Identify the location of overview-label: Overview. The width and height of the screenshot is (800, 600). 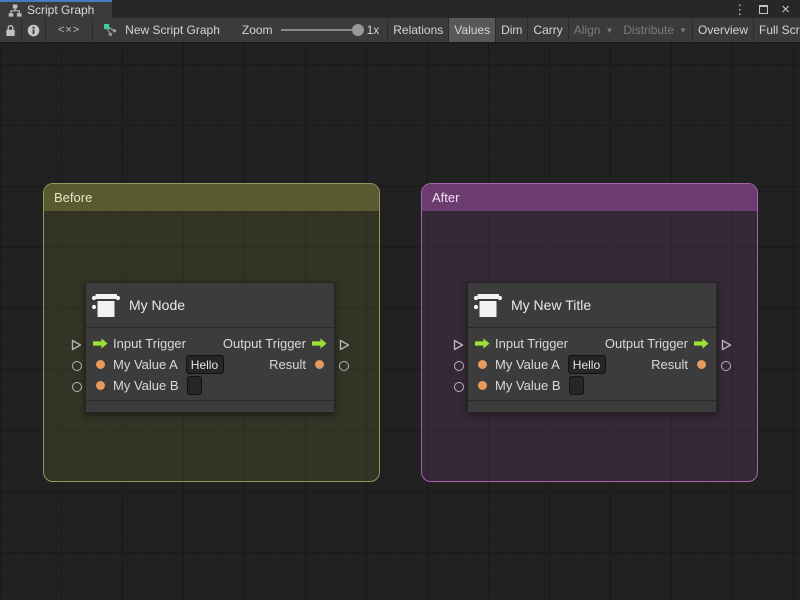
(722, 30).